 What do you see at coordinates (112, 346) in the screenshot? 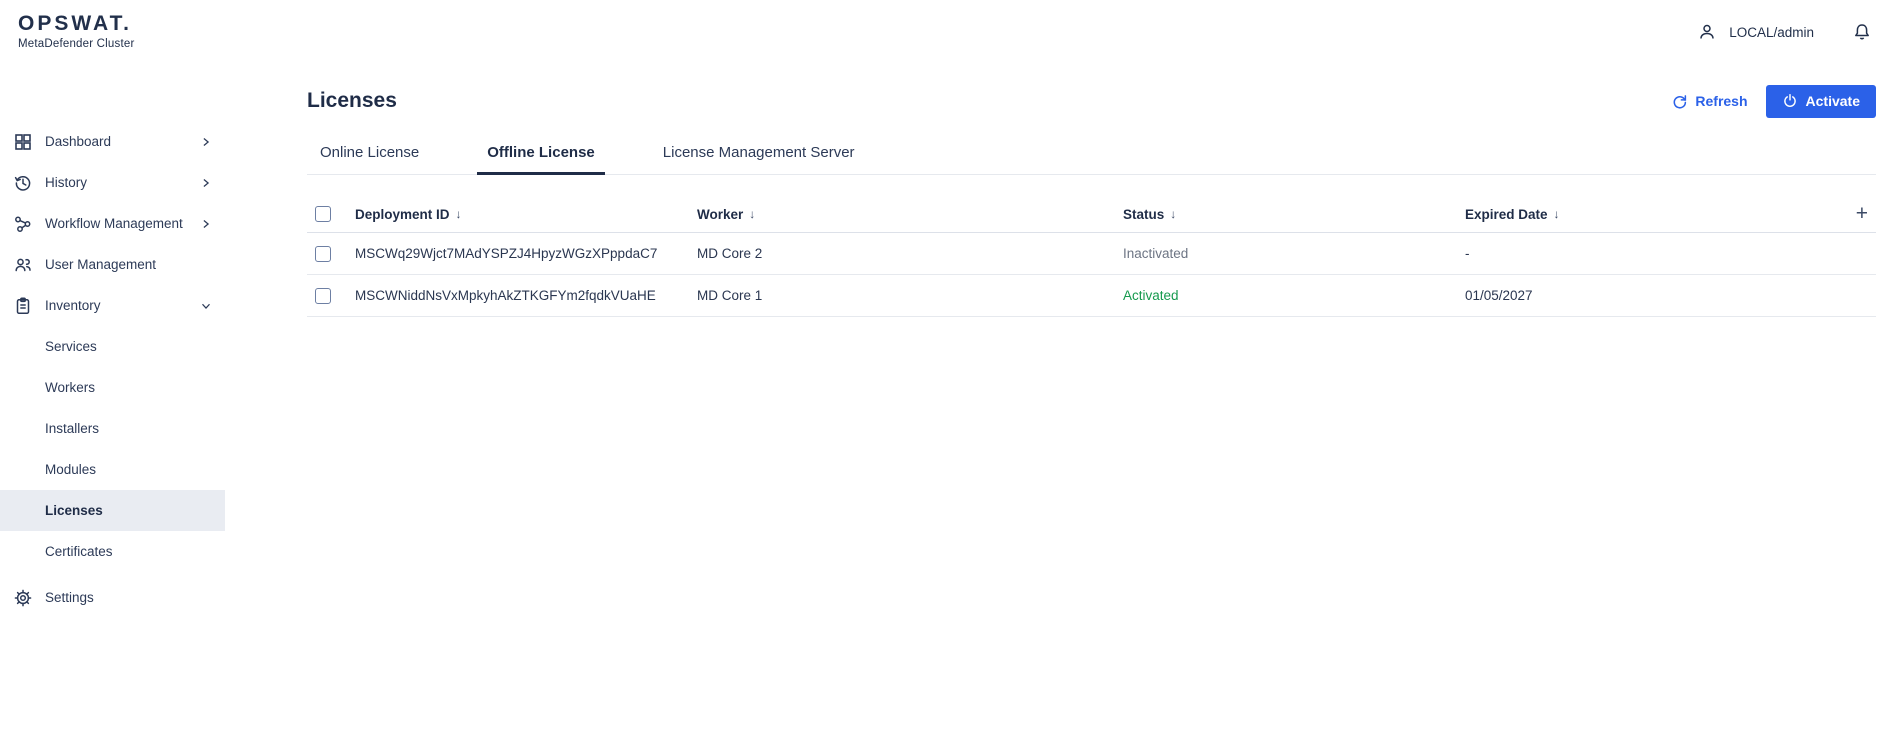
I see `sidebar-item-services: Services` at bounding box center [112, 346].